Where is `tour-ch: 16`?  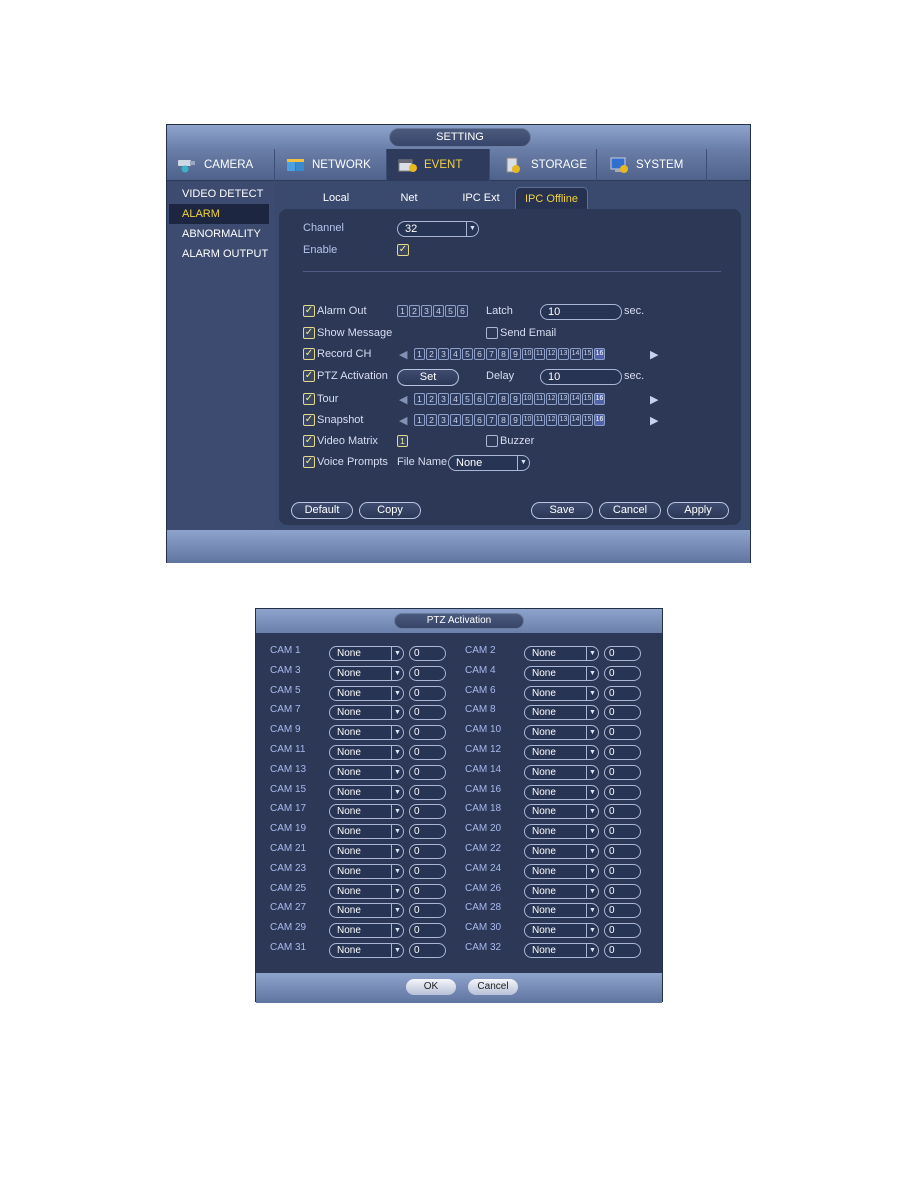
tour-ch: 16 is located at coordinates (599, 399).